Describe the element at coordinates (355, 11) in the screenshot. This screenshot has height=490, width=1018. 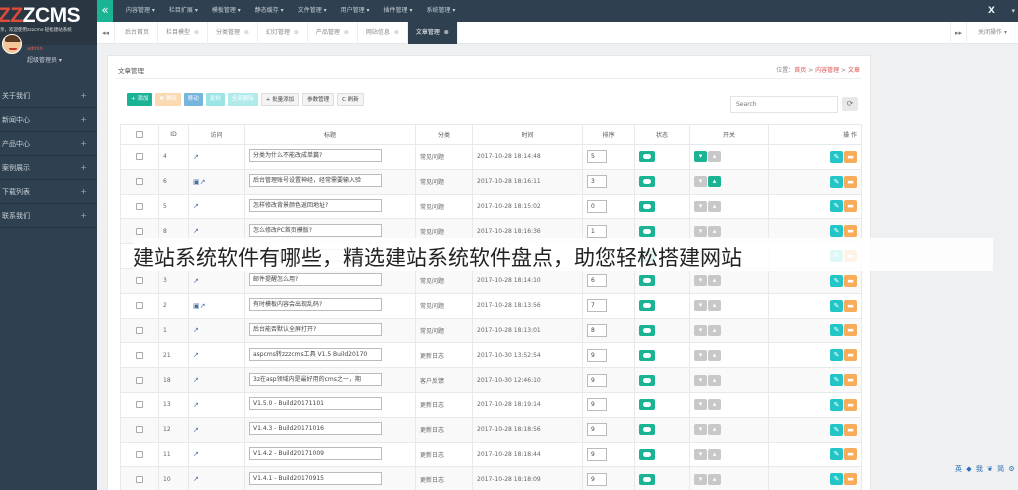
I see `nav-users: 用户管理 ▾` at that location.